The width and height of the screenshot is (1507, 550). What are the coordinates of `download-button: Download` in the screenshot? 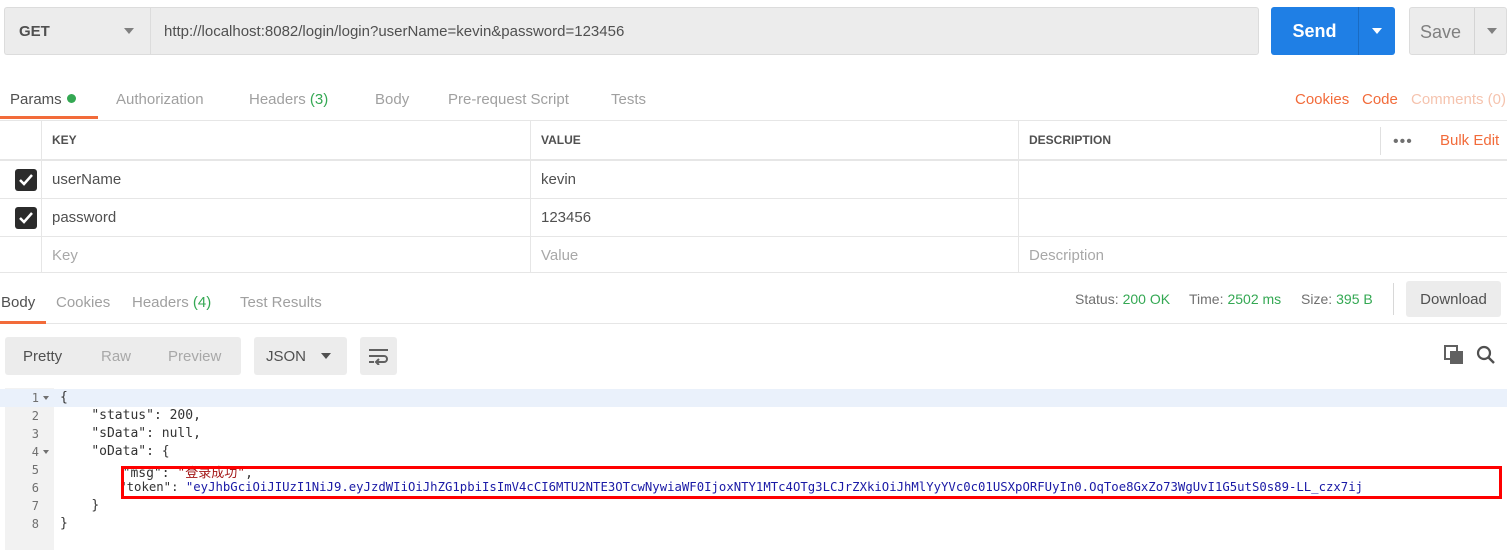 It's located at (1453, 299).